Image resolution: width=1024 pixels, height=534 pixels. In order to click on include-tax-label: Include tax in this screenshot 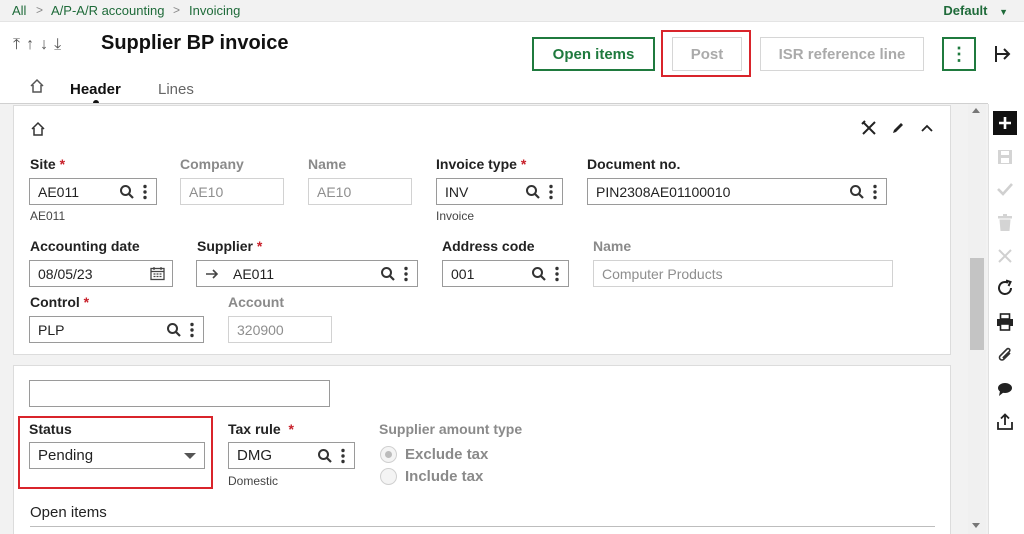, I will do `click(444, 476)`.